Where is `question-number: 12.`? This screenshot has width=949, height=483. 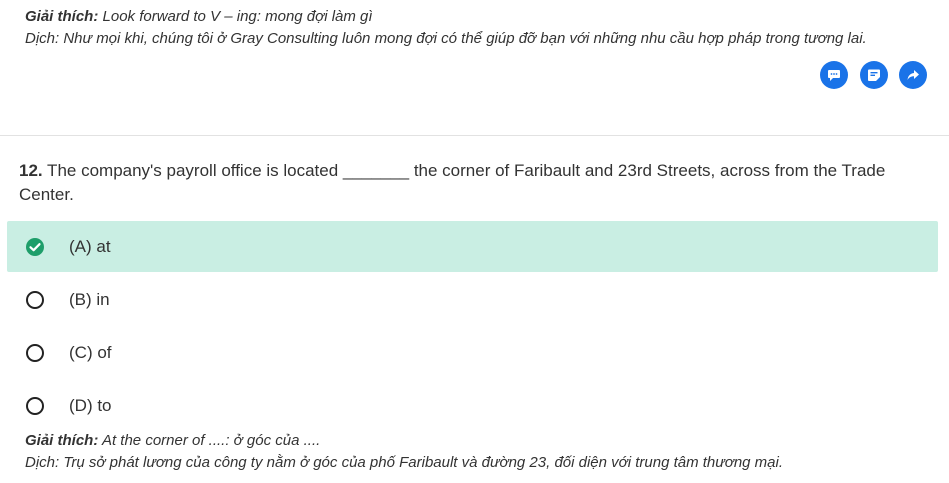 question-number: 12. is located at coordinates (31, 170).